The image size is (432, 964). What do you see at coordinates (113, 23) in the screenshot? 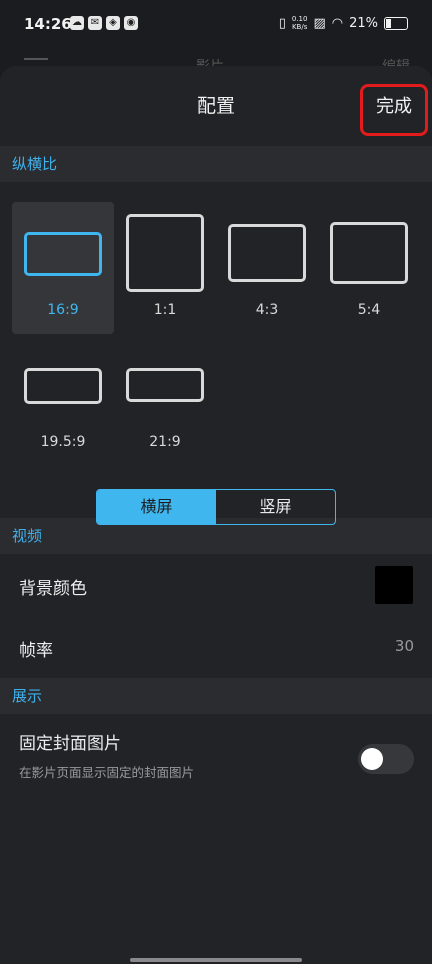
I see `app-icon: ◈` at bounding box center [113, 23].